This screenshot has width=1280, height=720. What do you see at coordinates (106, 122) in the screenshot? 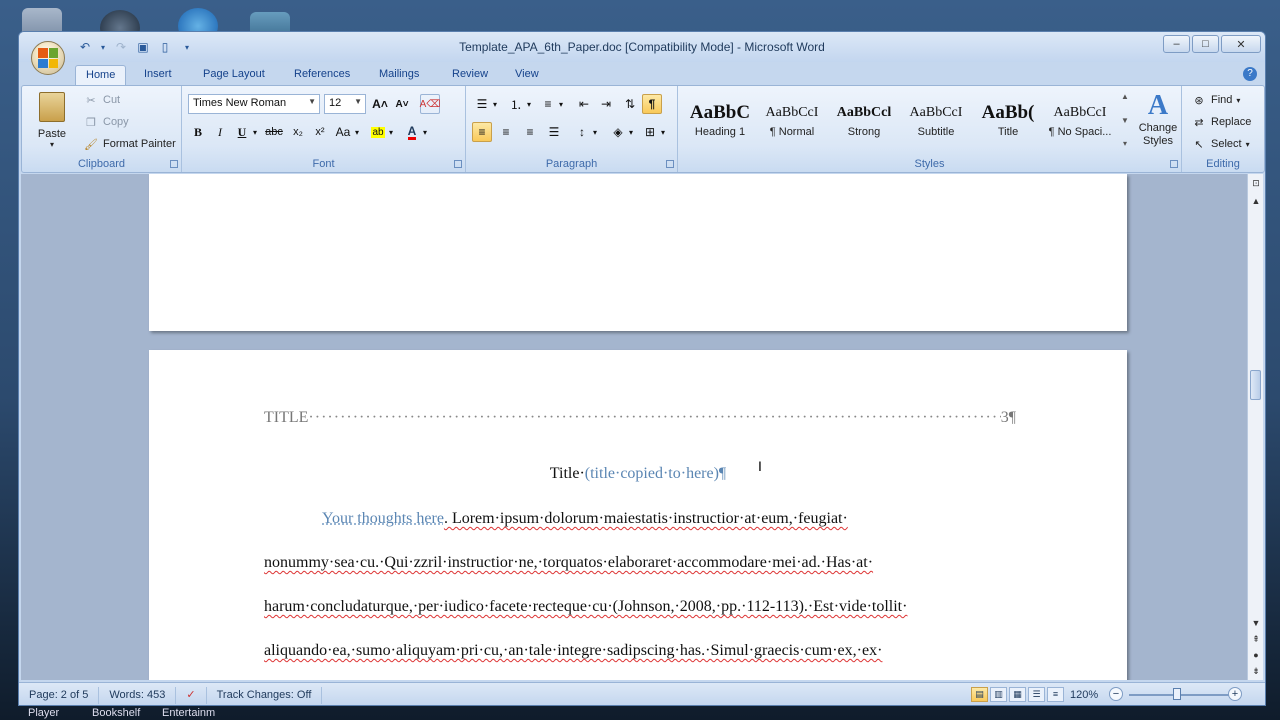
I see `copy-button: ❐ Copy` at bounding box center [106, 122].